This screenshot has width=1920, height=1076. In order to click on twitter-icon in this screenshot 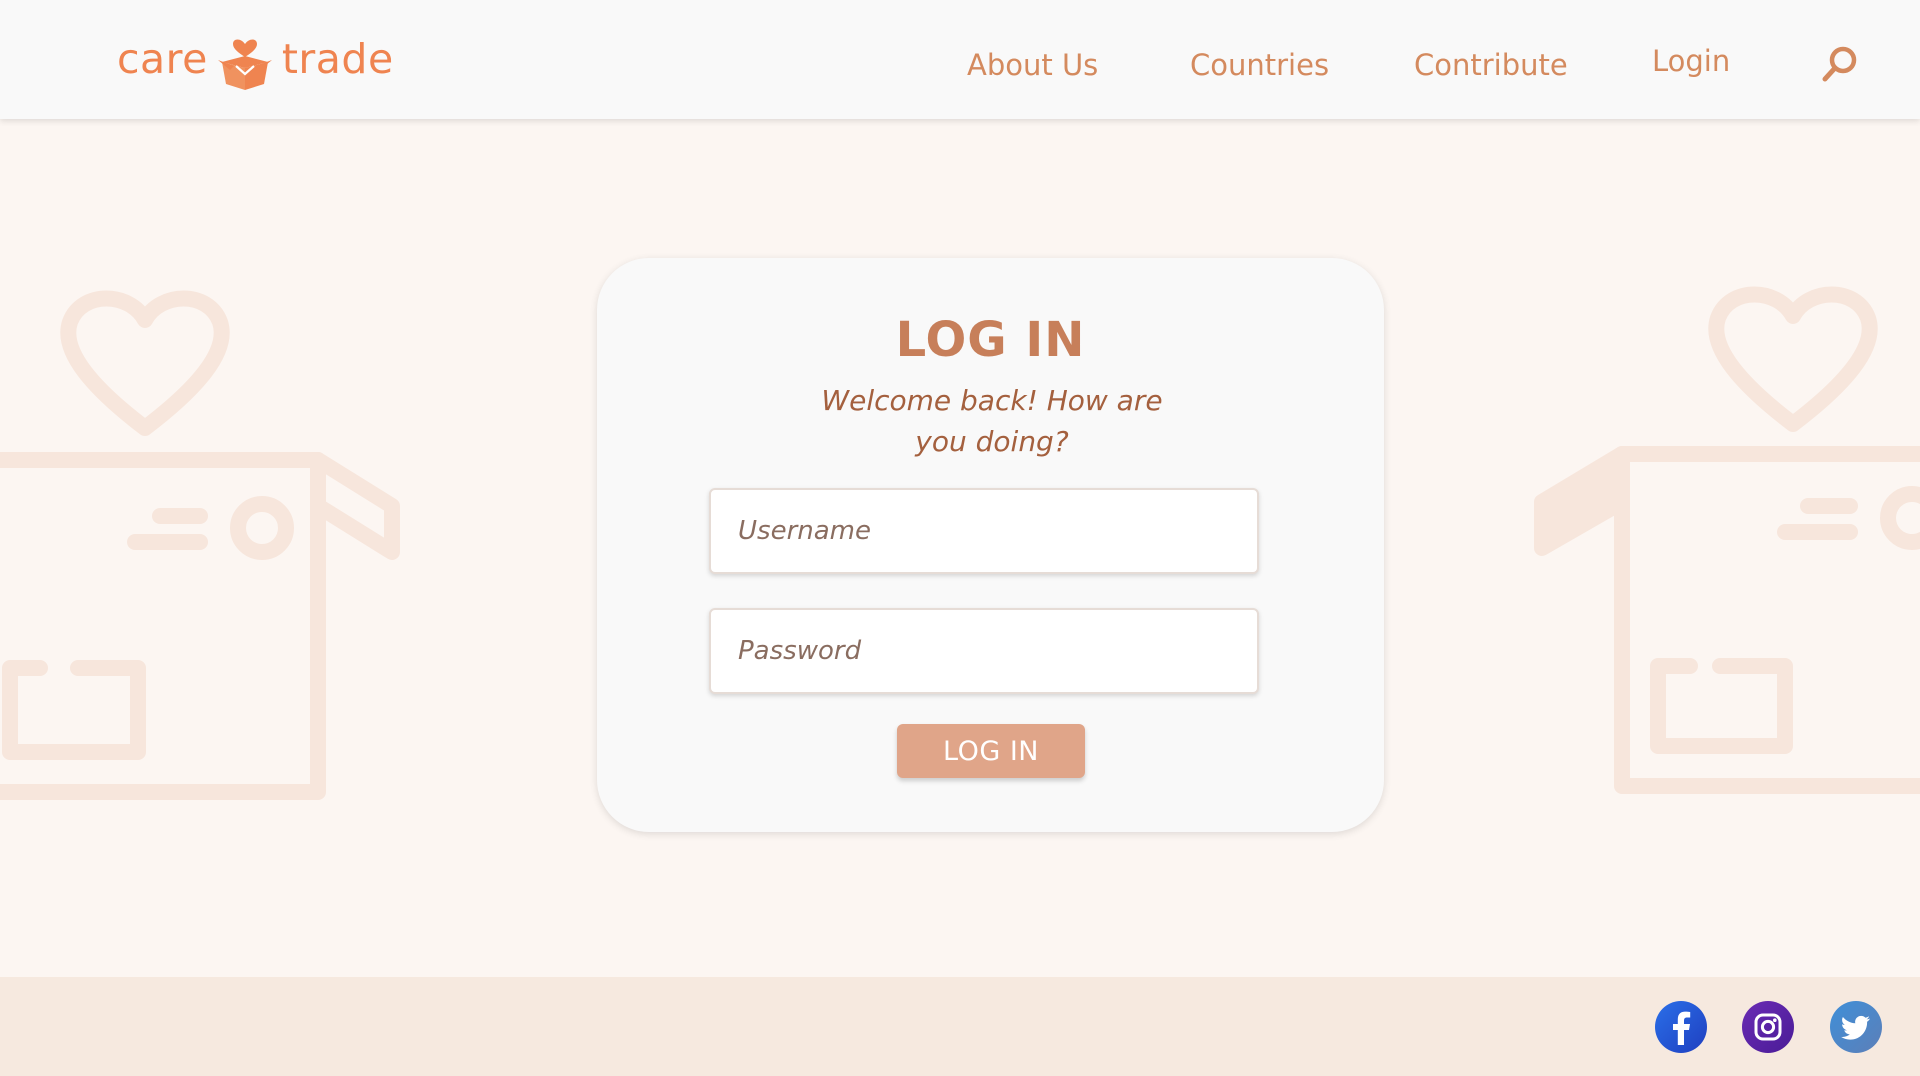, I will do `click(1855, 1027)`.